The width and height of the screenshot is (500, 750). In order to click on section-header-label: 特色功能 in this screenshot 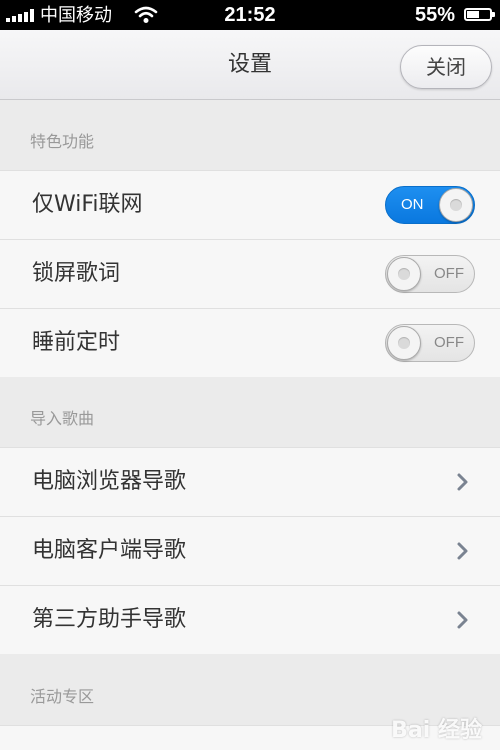, I will do `click(62, 141)`.